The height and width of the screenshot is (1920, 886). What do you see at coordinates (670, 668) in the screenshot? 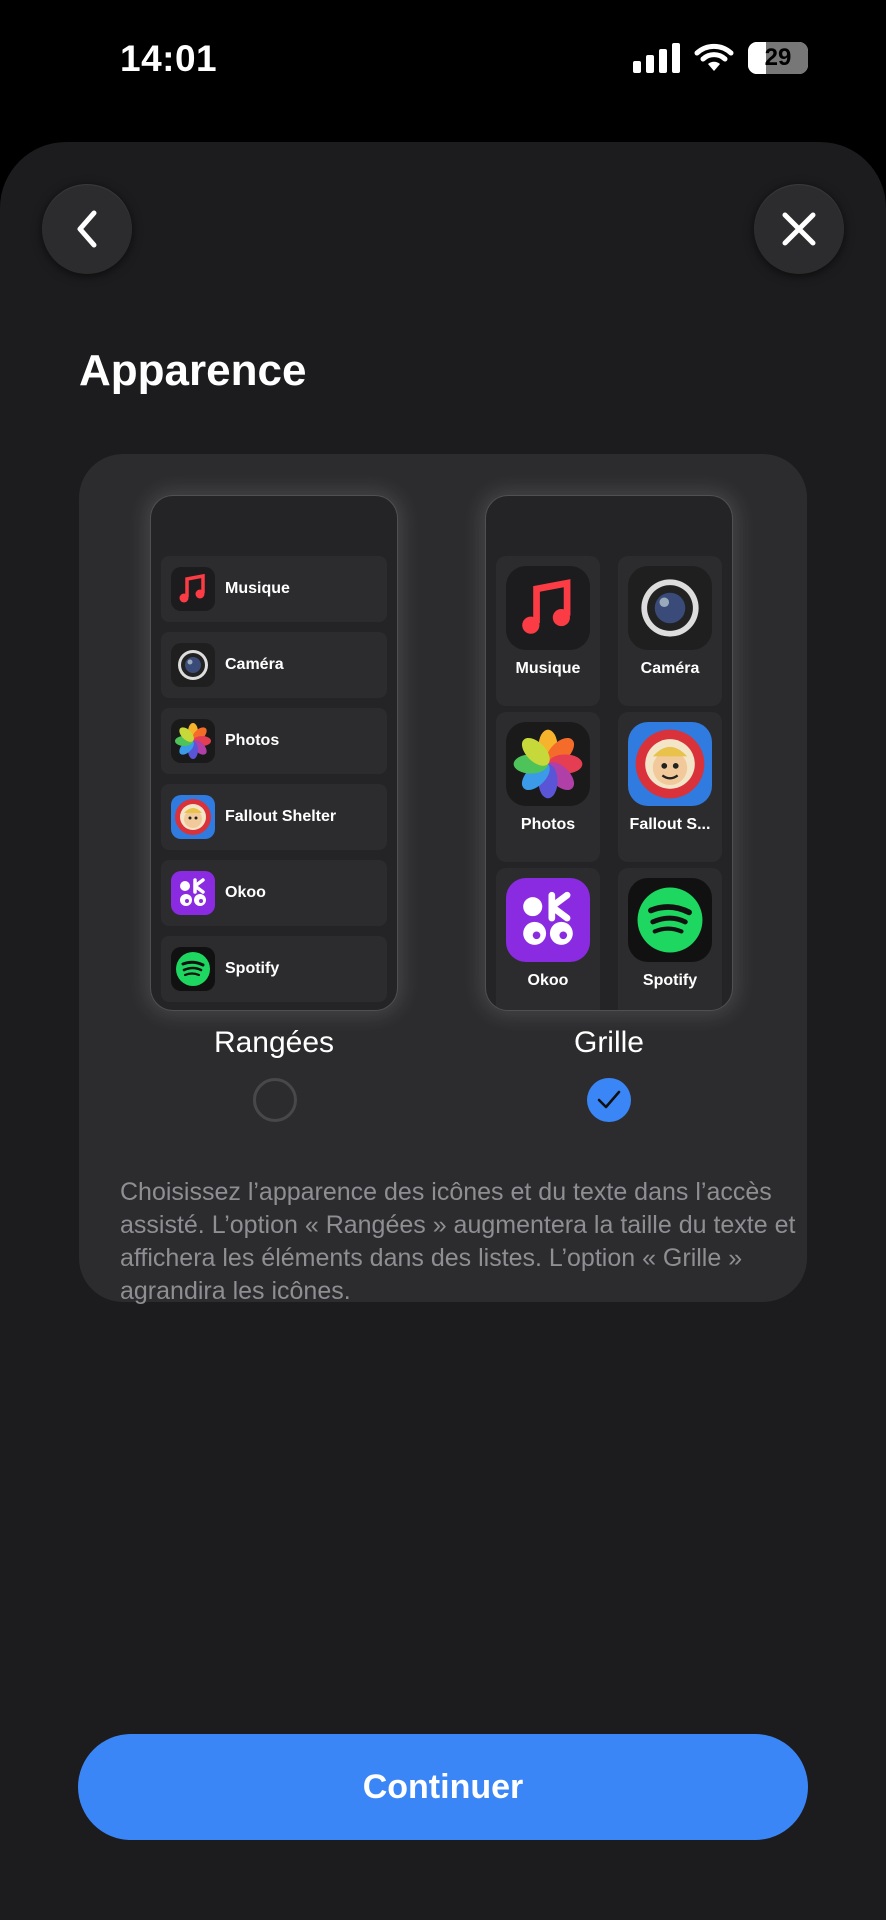
I see `grid-item-label: Caméra` at bounding box center [670, 668].